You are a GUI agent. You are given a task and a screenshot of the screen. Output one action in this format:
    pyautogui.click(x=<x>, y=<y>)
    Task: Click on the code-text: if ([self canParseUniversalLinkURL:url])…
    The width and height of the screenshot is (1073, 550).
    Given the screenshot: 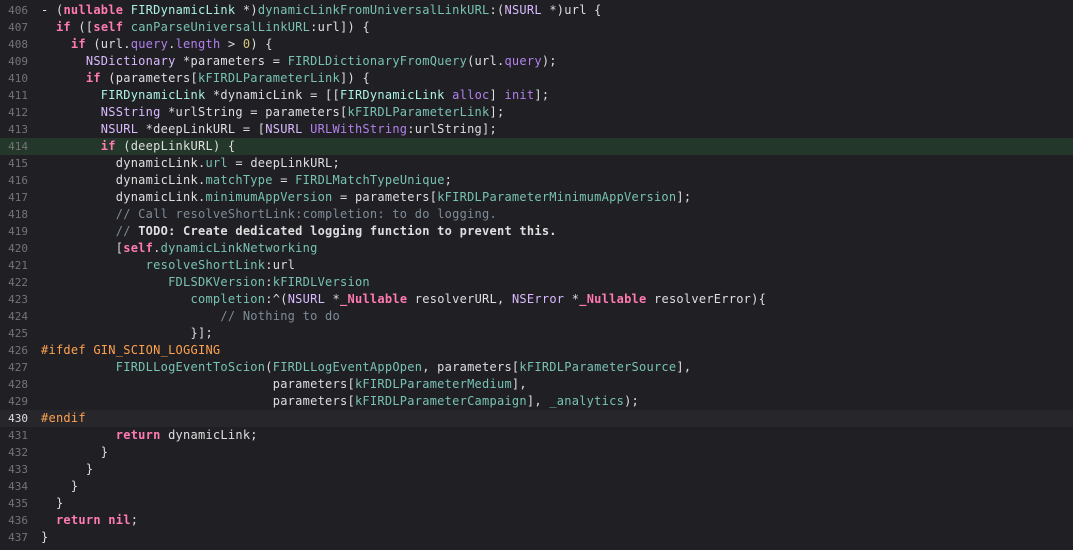 What is the action you would take?
    pyautogui.click(x=205, y=27)
    